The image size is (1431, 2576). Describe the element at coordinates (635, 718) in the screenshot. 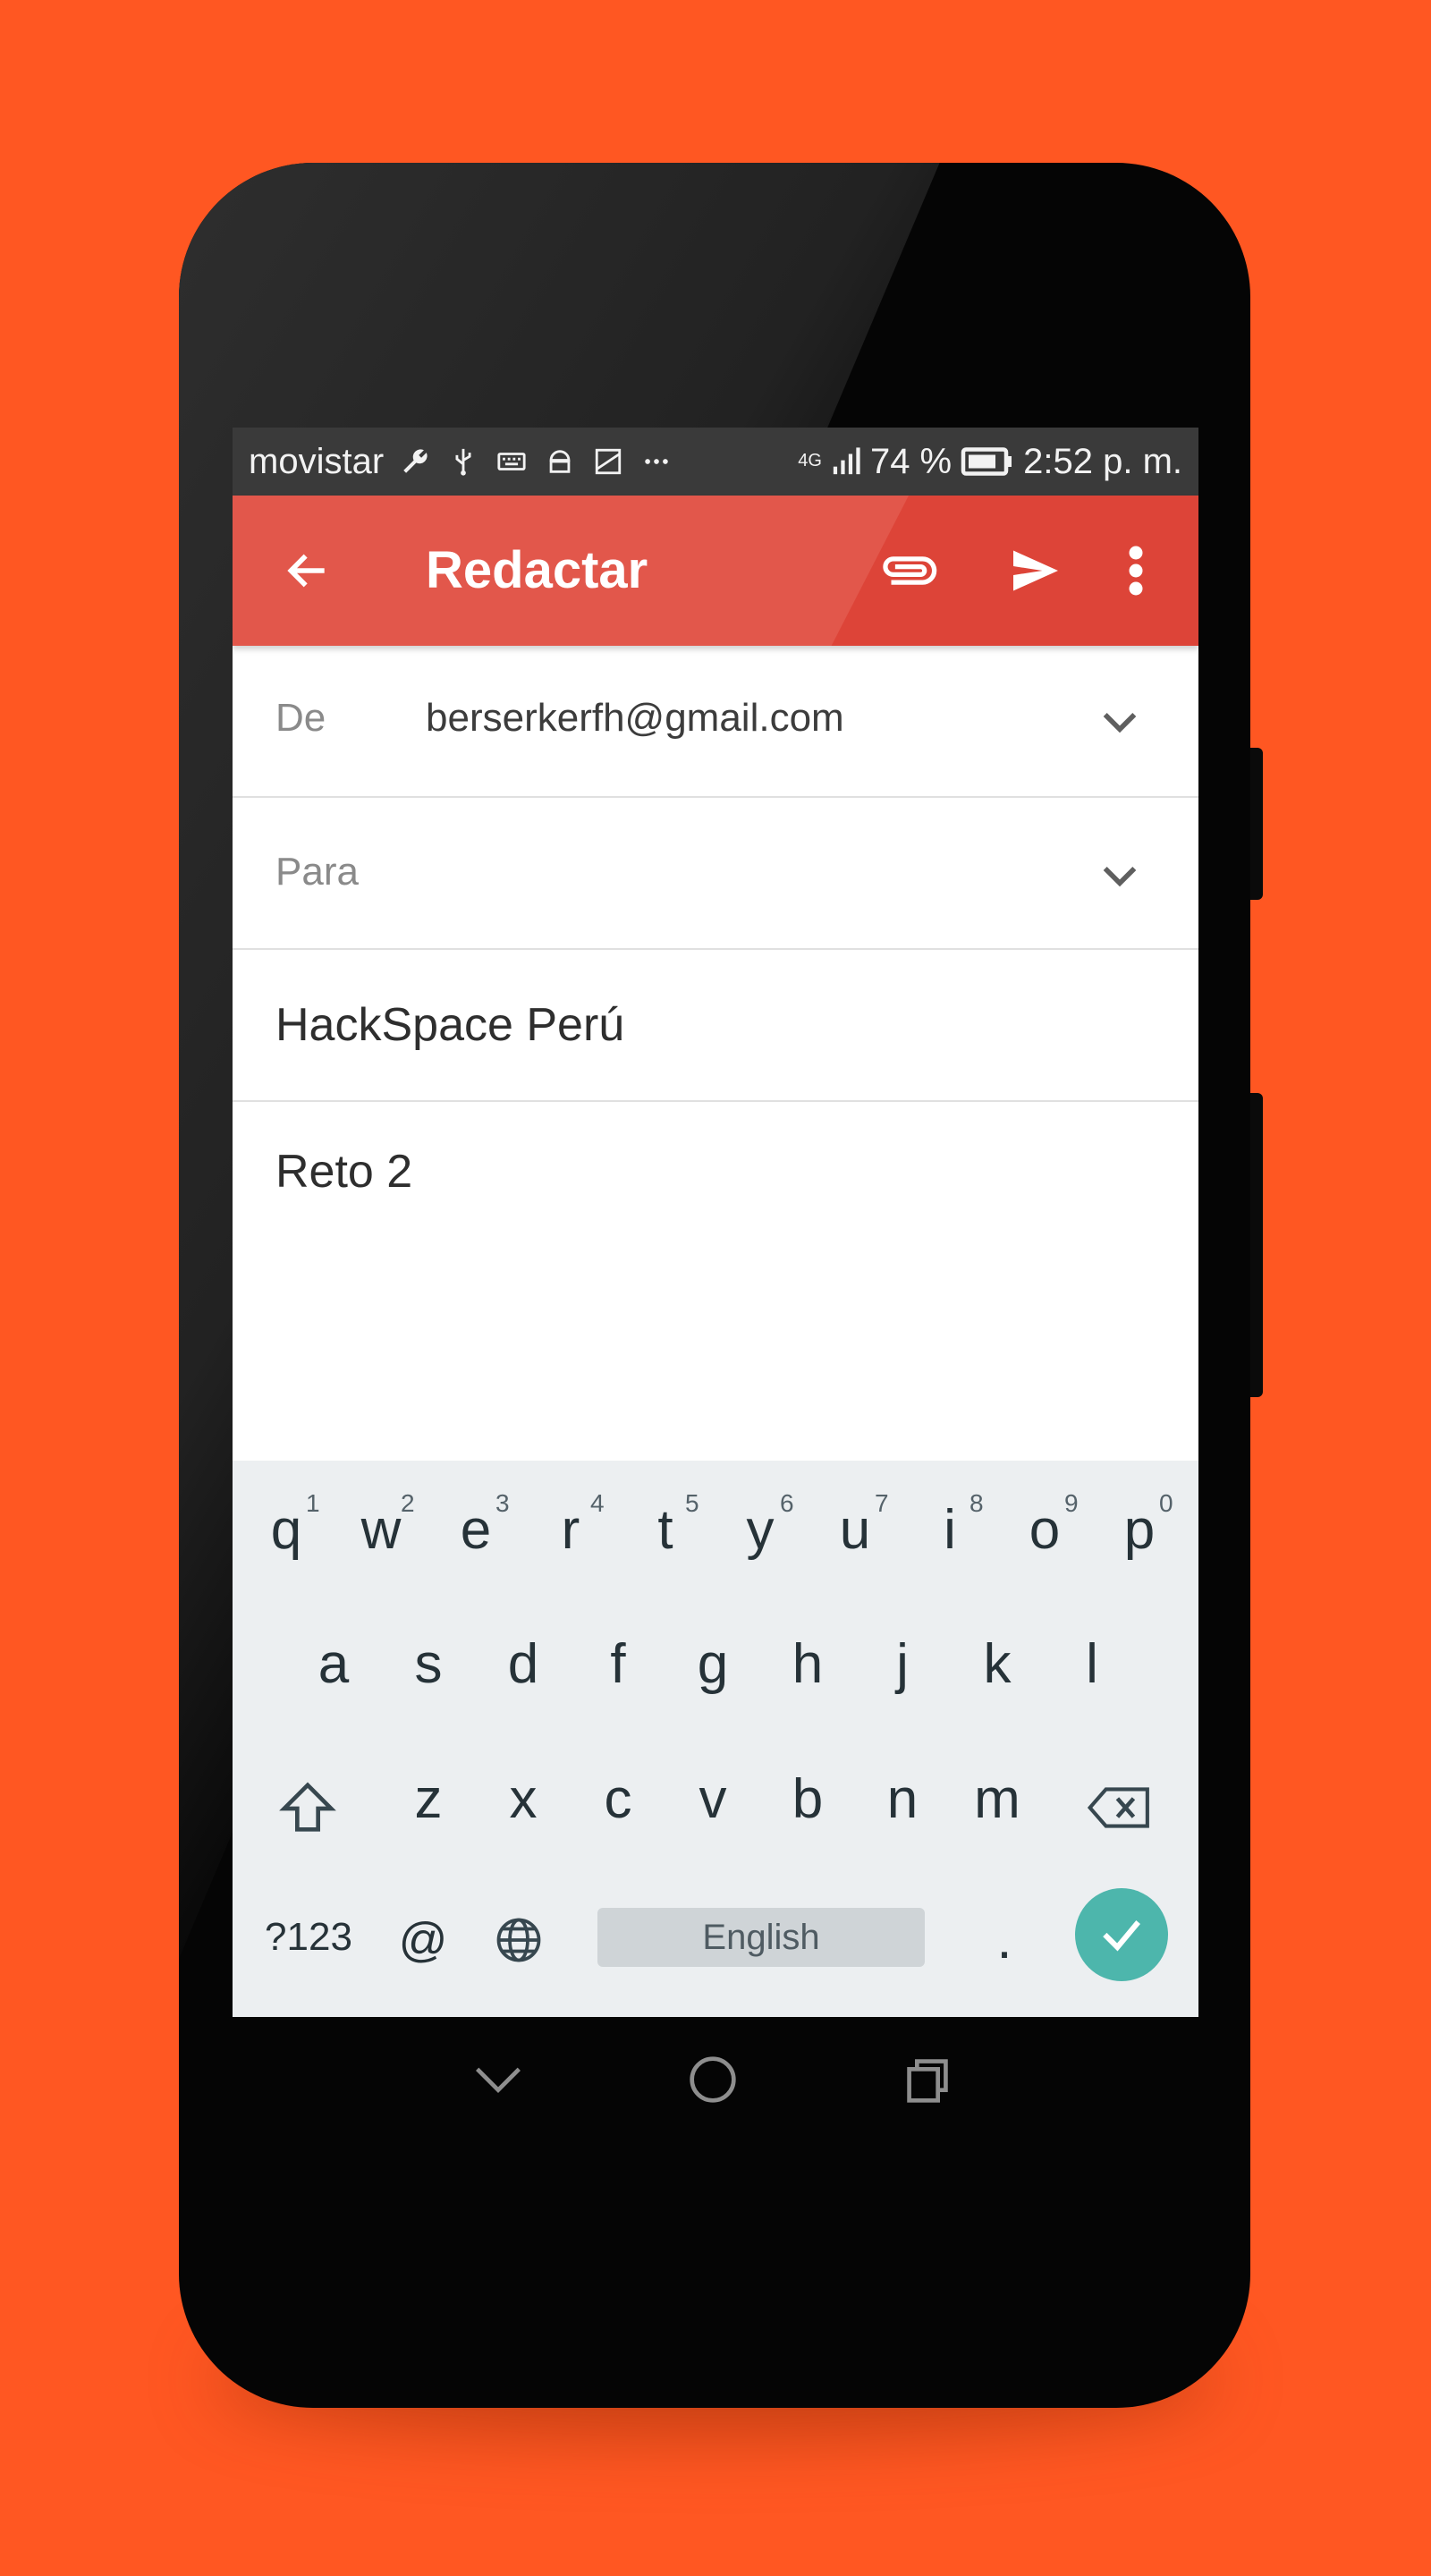

I see `from-value: berserkerfh@gmail.com` at that location.